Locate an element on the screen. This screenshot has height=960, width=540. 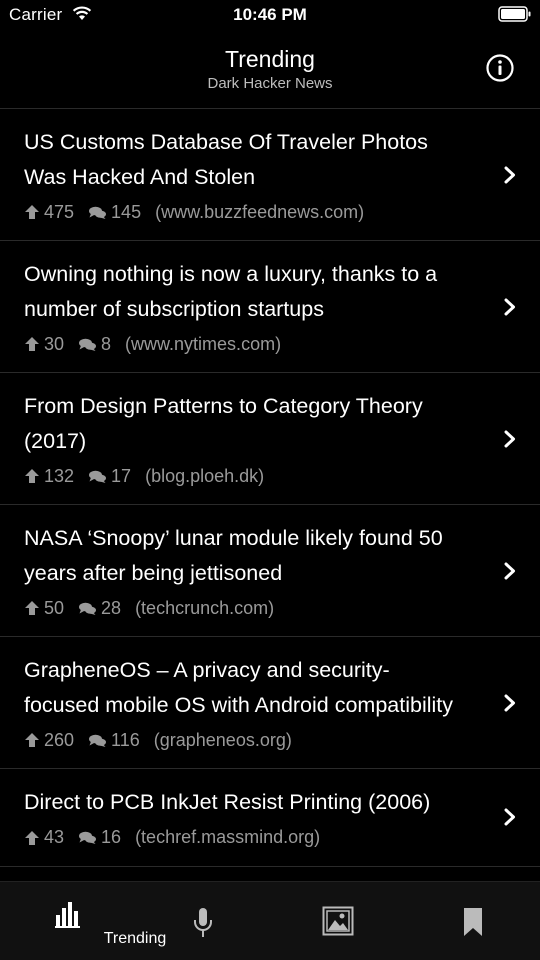
points: 50 is located at coordinates (44, 608).